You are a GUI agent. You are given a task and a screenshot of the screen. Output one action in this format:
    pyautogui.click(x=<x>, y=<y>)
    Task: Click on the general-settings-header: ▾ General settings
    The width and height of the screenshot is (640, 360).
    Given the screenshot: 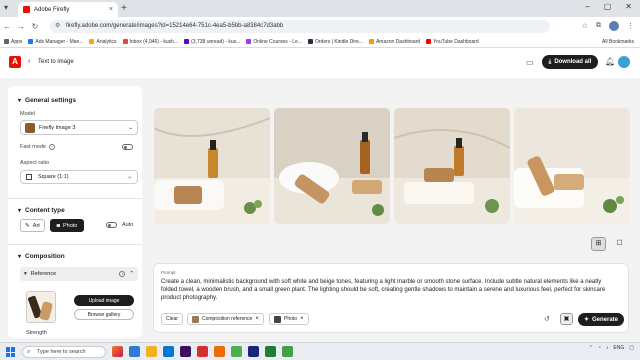 What is the action you would take?
    pyautogui.click(x=47, y=100)
    